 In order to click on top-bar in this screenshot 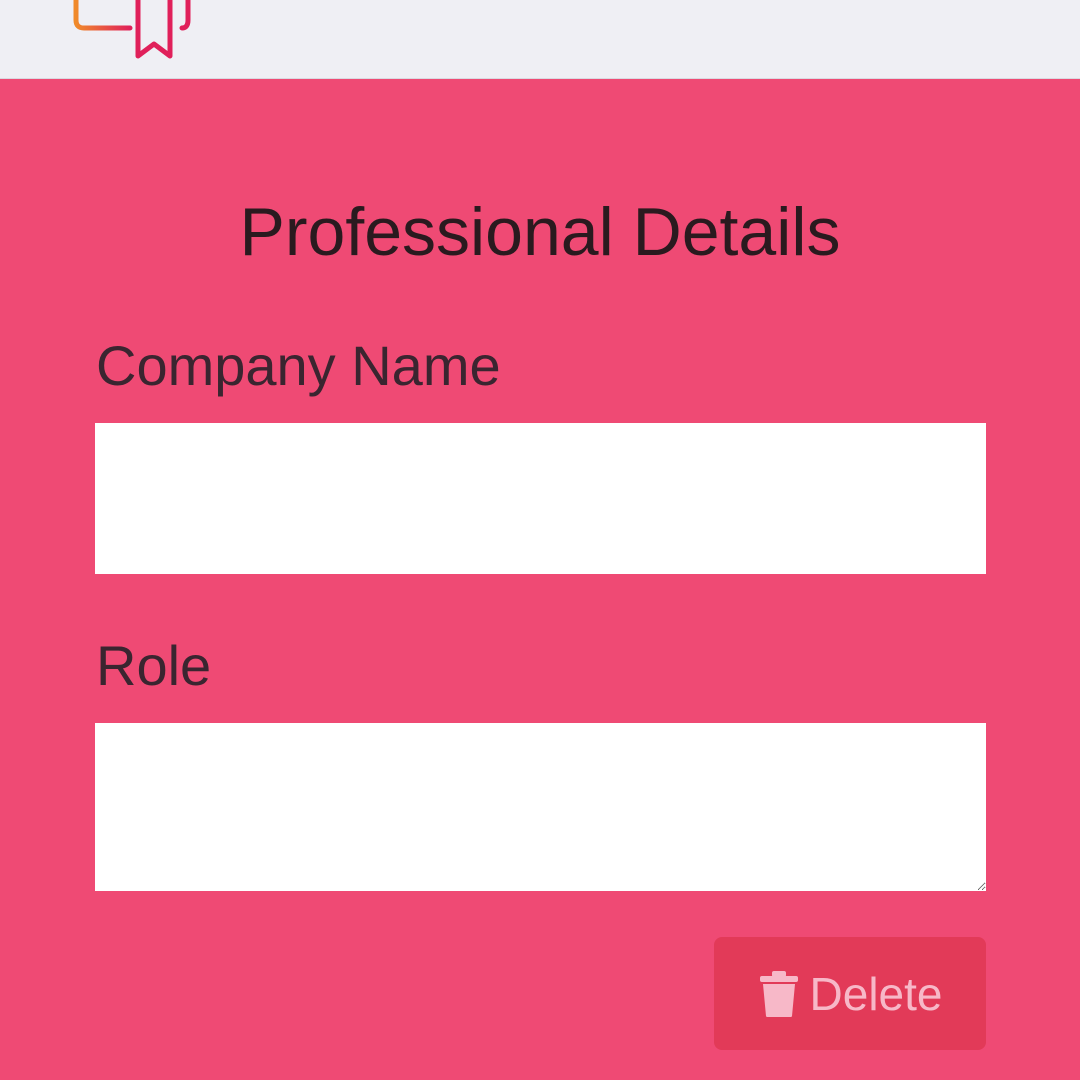, I will do `click(540, 39)`.